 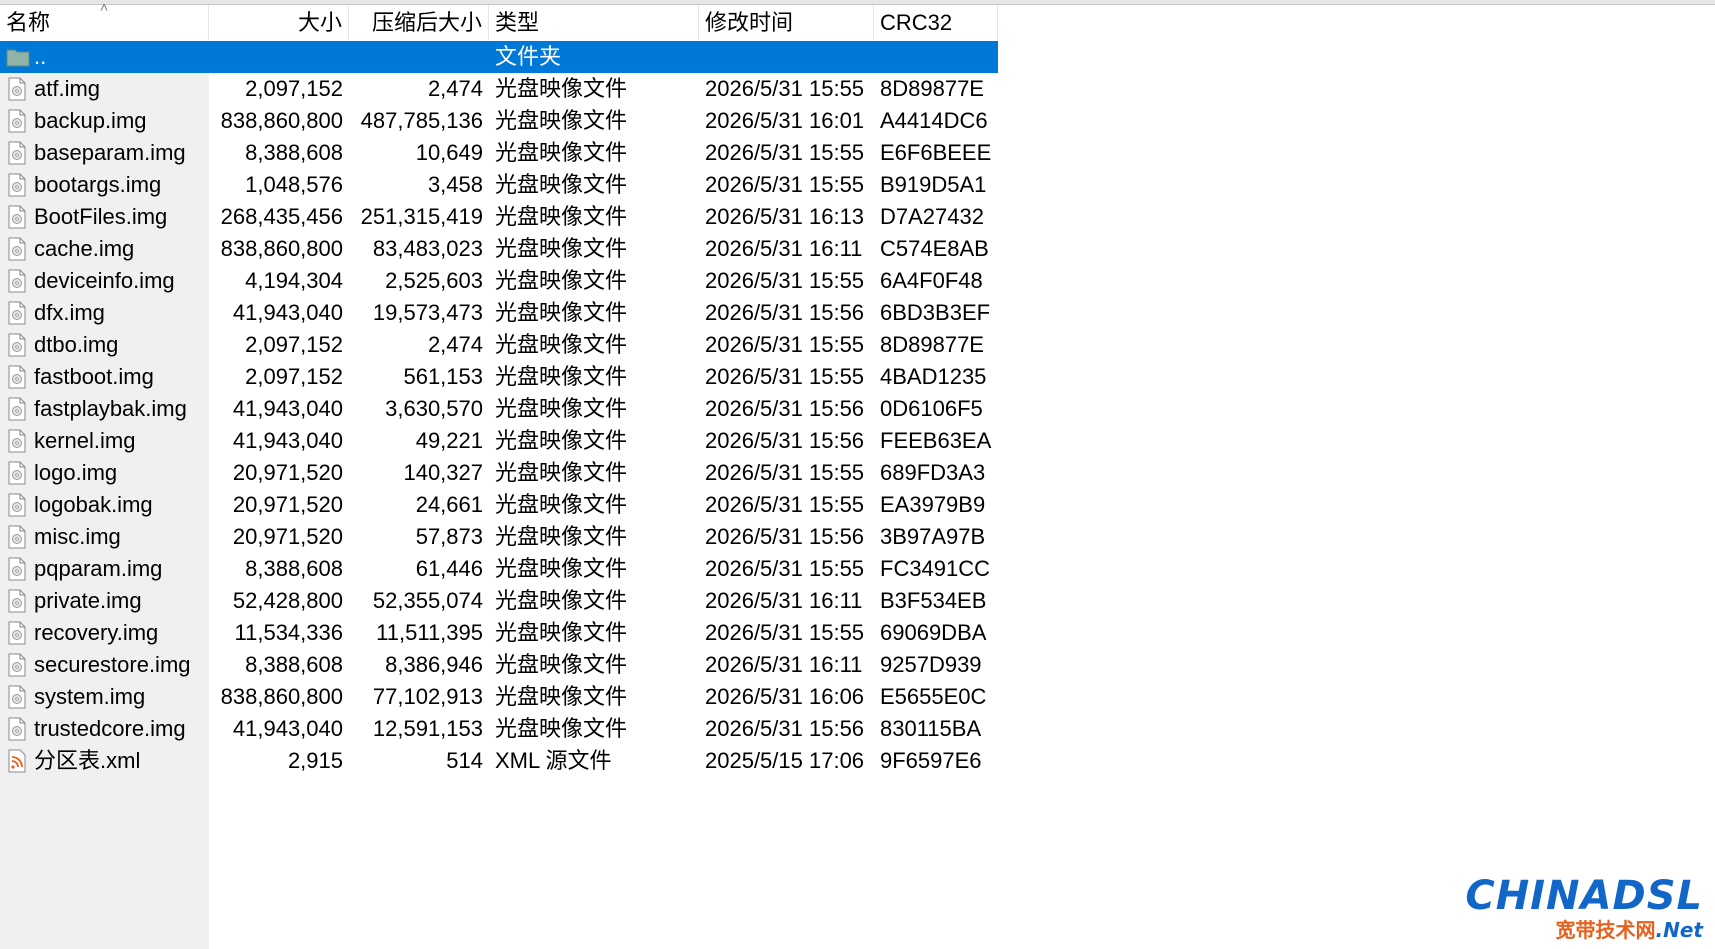 I want to click on file-compressed-size: 3,630,570, so click(x=434, y=408).